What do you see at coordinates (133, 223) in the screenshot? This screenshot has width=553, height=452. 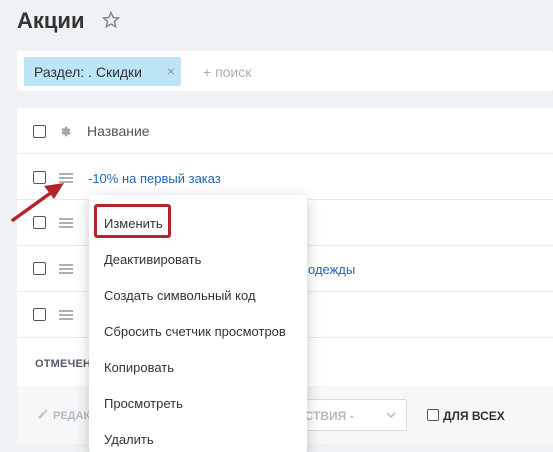 I see `menu-item-edit: Изменить` at bounding box center [133, 223].